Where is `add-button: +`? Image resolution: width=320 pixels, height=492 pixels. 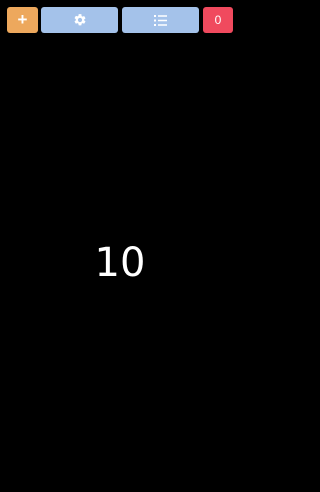
add-button: + is located at coordinates (22, 20).